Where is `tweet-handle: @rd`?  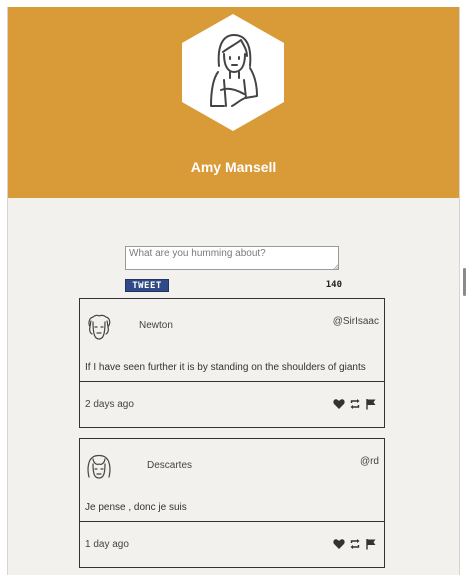 tweet-handle: @rd is located at coordinates (369, 461).